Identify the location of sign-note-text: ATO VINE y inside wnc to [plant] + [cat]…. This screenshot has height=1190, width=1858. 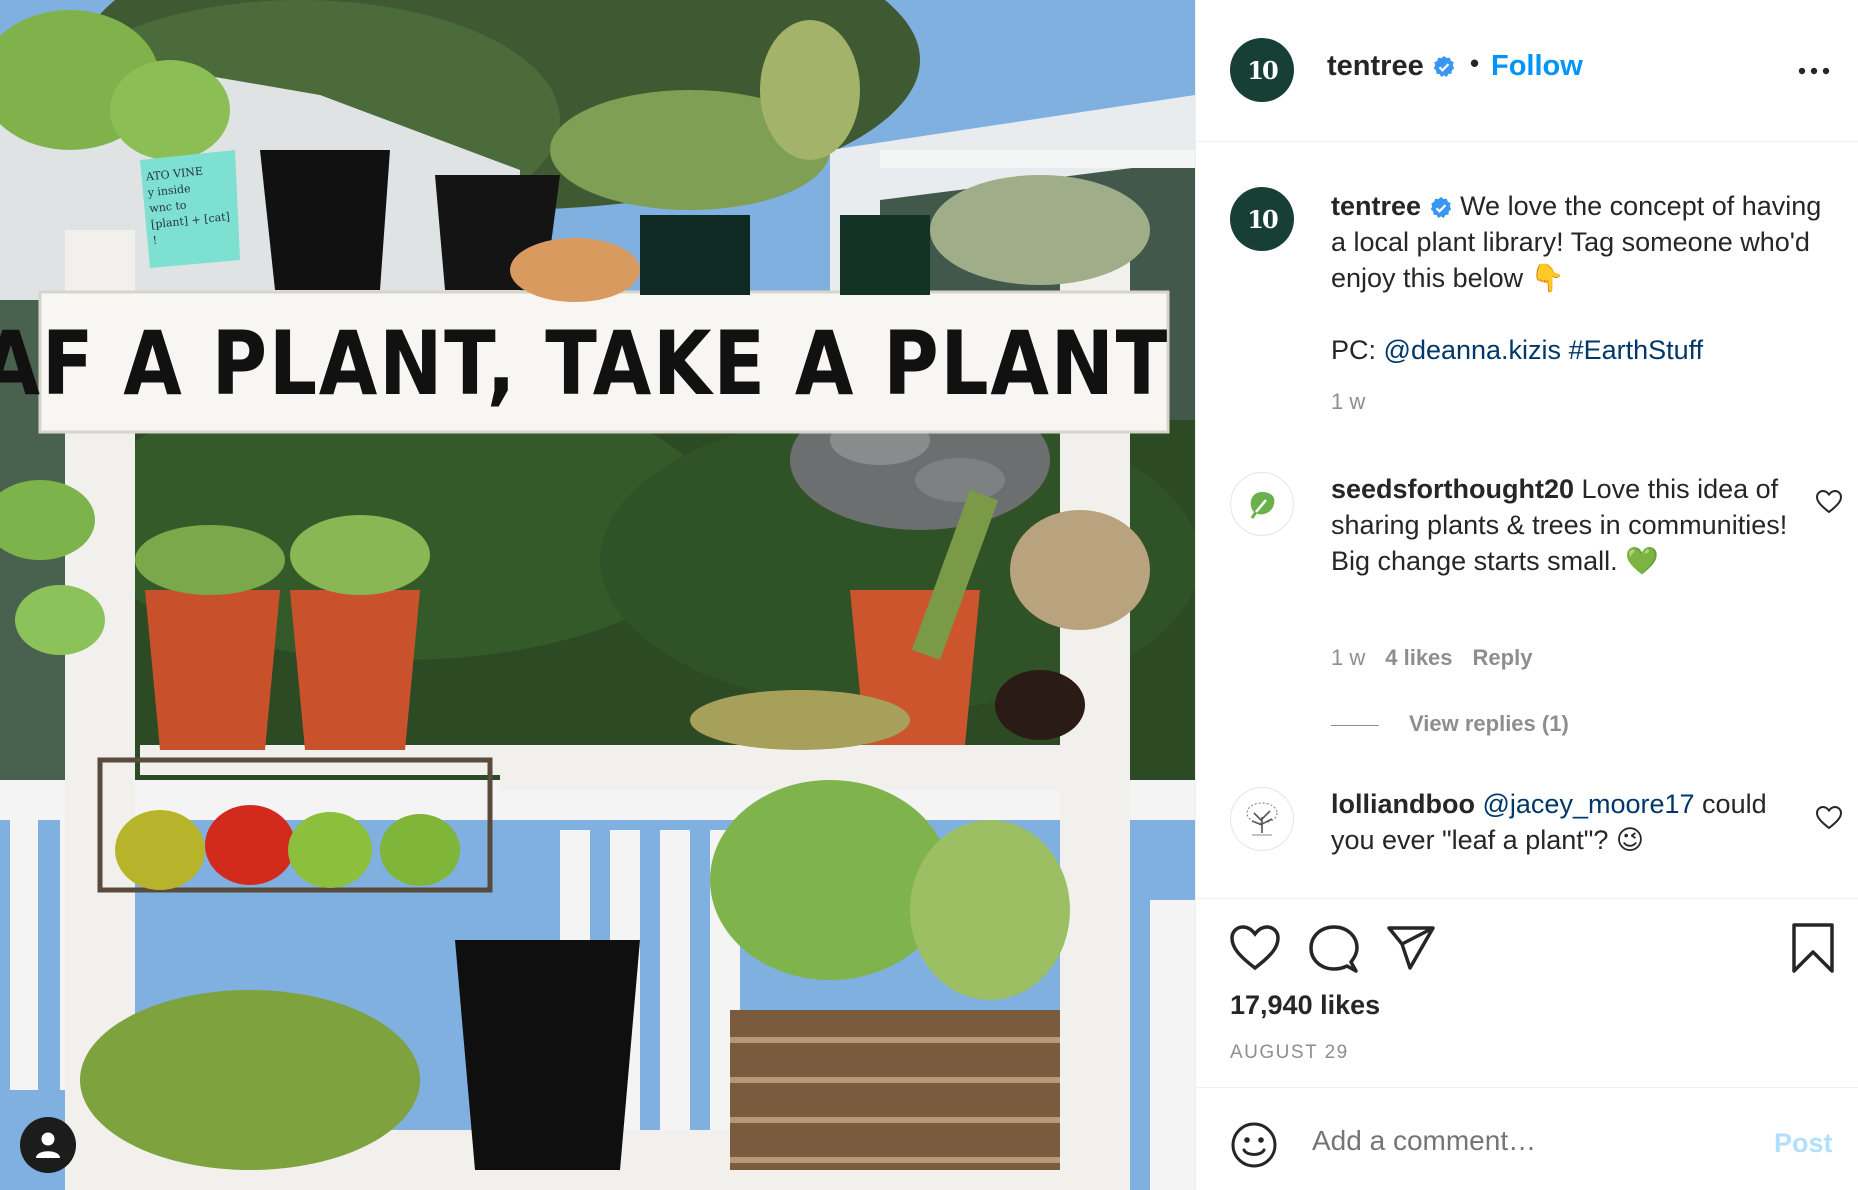
(188, 206).